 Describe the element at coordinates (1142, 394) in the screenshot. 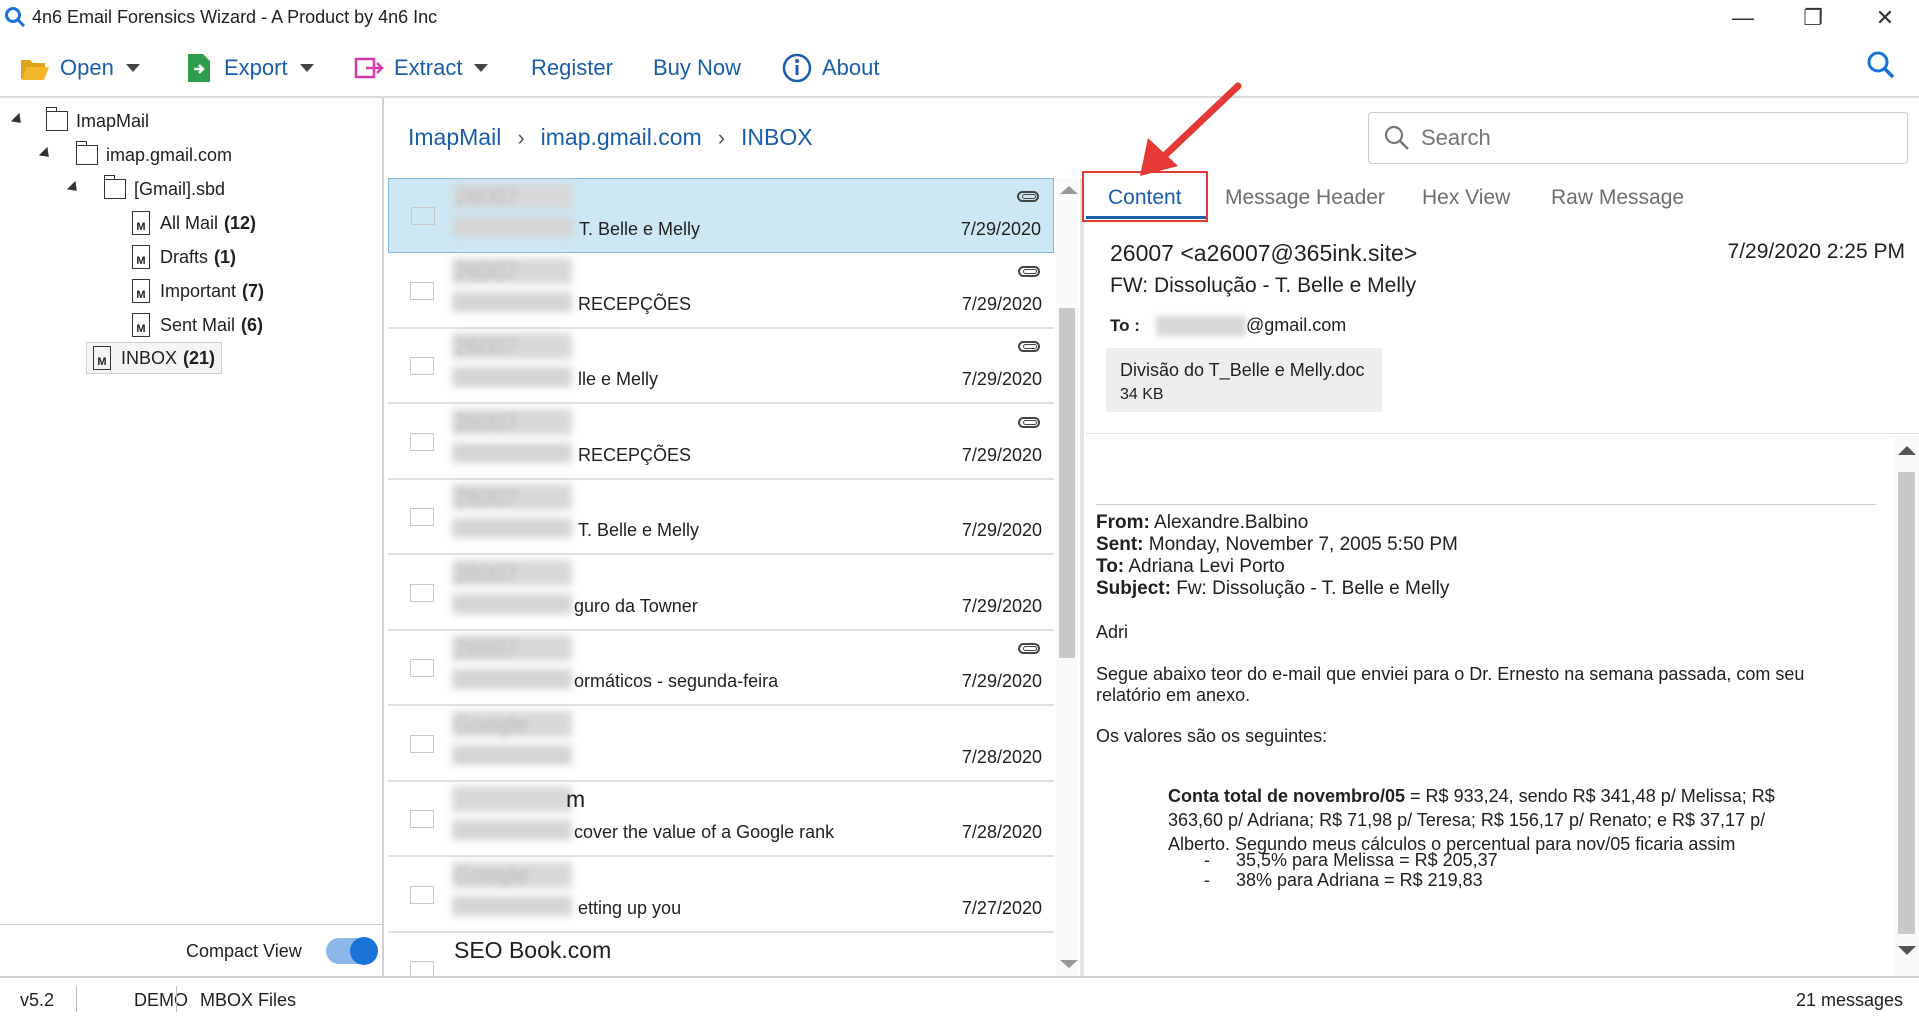

I see `attachment-size: 34 KB` at that location.